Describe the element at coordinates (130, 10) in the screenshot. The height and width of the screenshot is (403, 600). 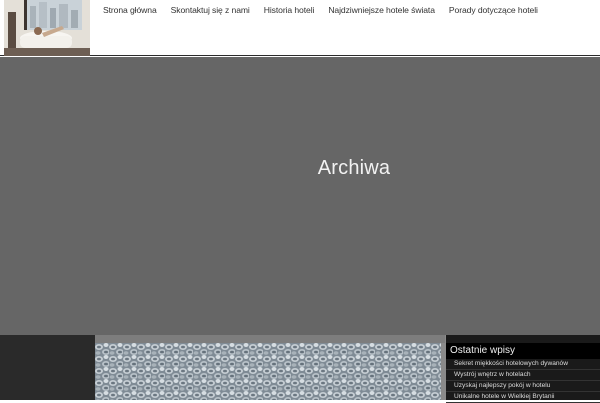
I see `nav-item-home: Strona główna` at that location.